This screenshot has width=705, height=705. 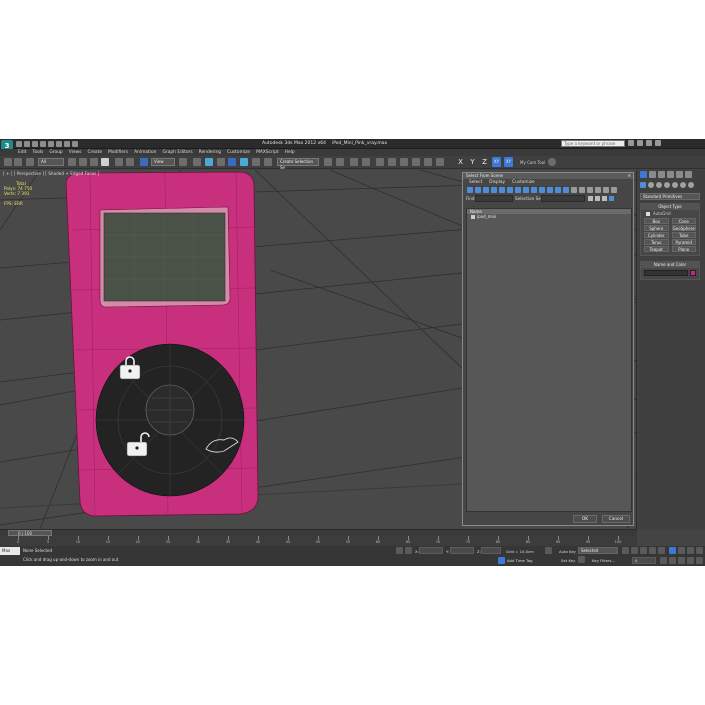 What do you see at coordinates (508, 162) in the screenshot?
I see `axis-xy-plane-button: XY` at bounding box center [508, 162].